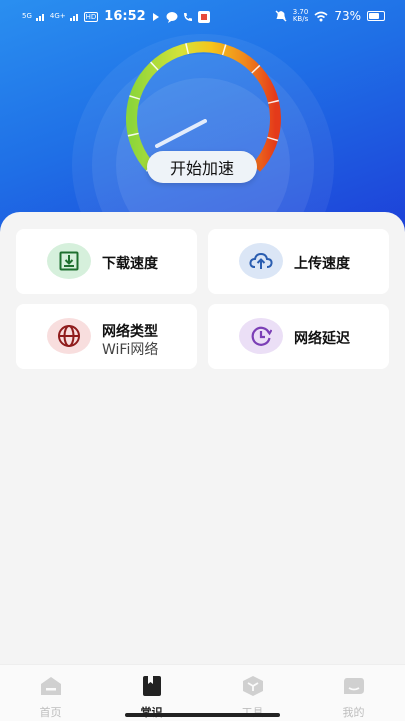 Image resolution: width=405 pixels, height=721 pixels. I want to click on tab-mine-label: 我的, so click(353, 712).